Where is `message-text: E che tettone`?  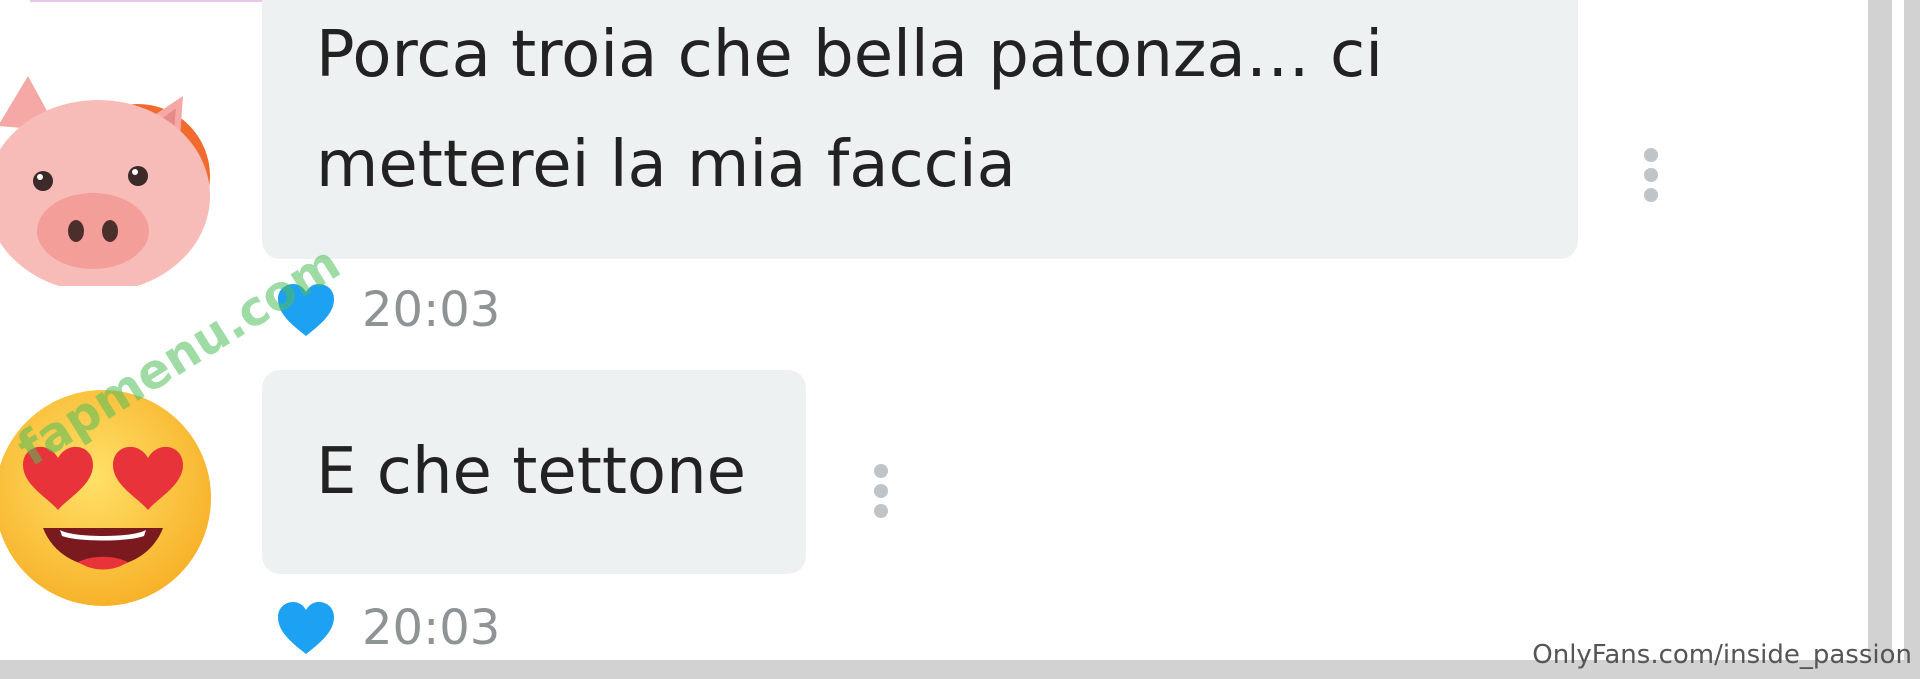
message-text: E che tettone is located at coordinates (531, 472).